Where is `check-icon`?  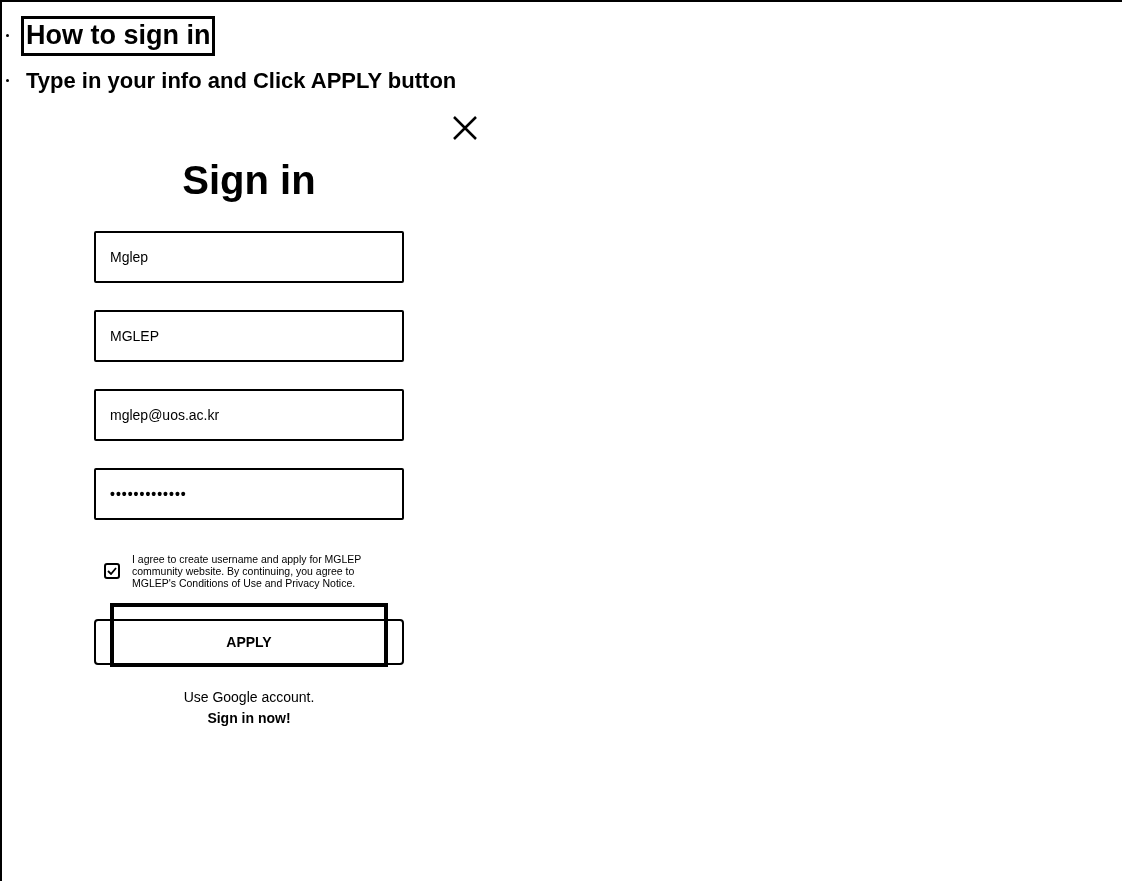
check-icon is located at coordinates (112, 571).